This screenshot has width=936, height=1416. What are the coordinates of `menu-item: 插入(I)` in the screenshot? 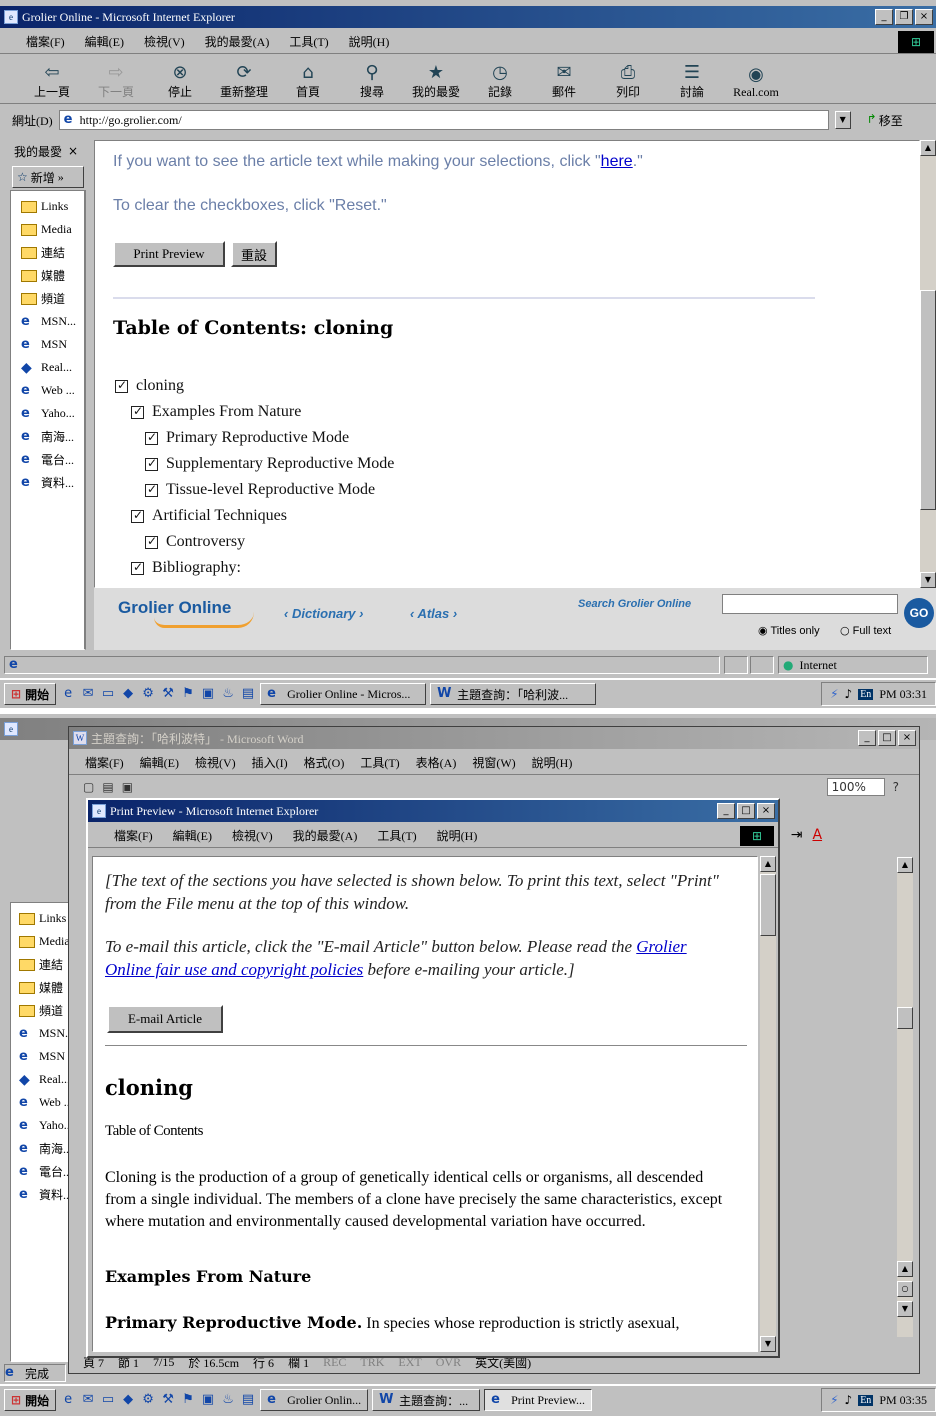 It's located at (270, 762).